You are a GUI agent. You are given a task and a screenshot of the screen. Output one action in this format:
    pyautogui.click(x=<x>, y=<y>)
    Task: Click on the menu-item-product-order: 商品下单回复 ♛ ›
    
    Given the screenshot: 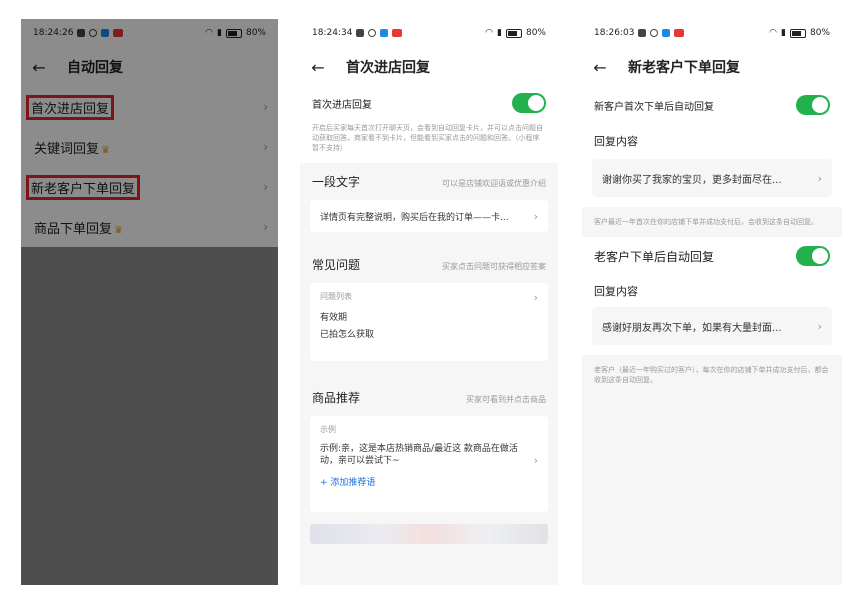 What is the action you would take?
    pyautogui.click(x=149, y=227)
    